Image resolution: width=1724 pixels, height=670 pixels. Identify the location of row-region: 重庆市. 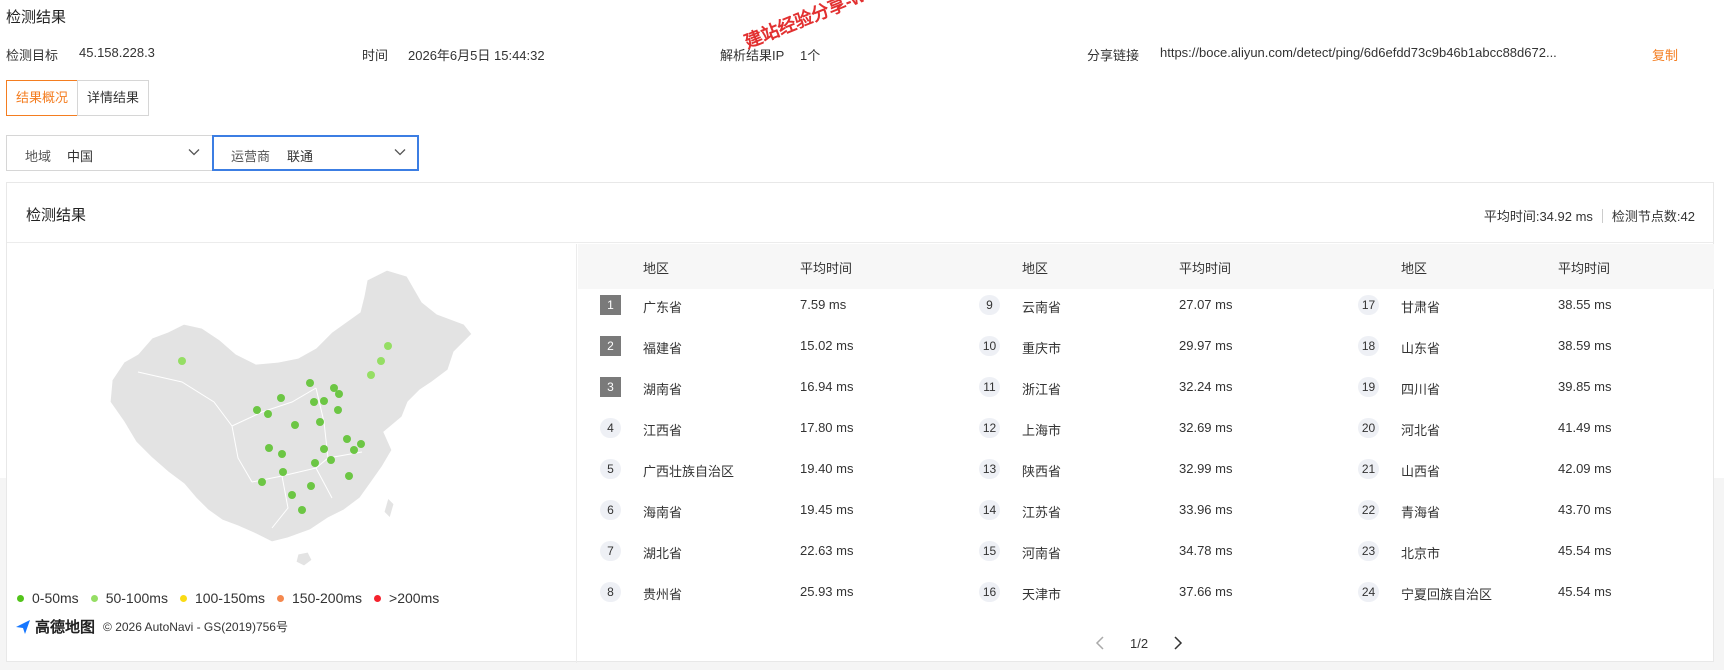
(1042, 348).